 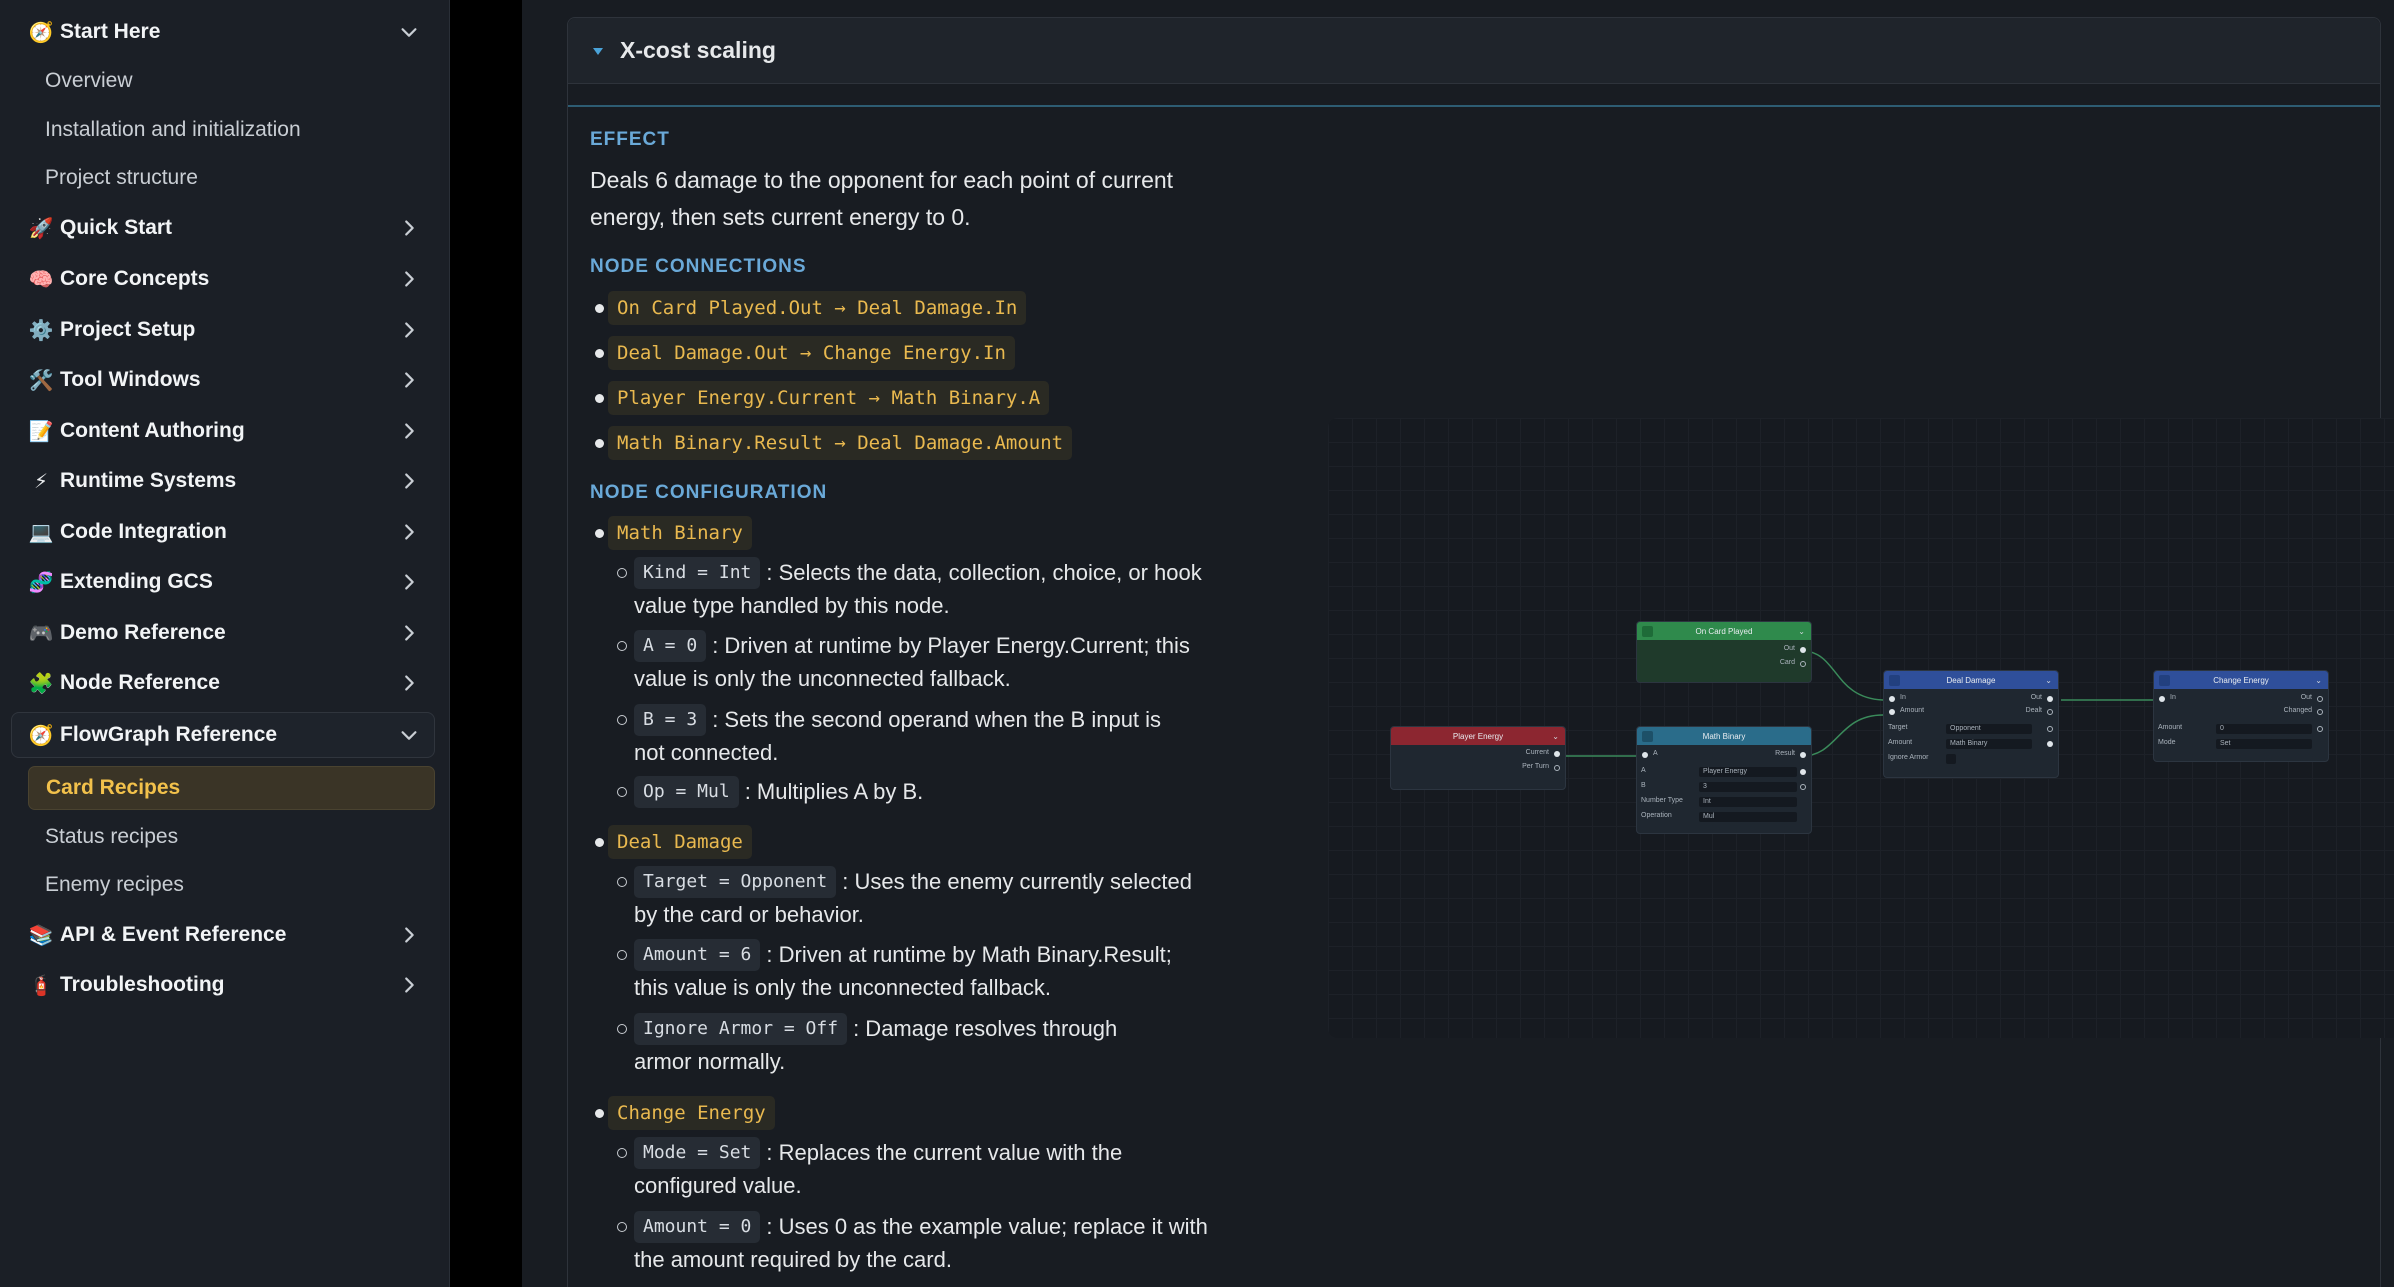 I want to click on node-config-name: Math Binary, so click(x=680, y=533).